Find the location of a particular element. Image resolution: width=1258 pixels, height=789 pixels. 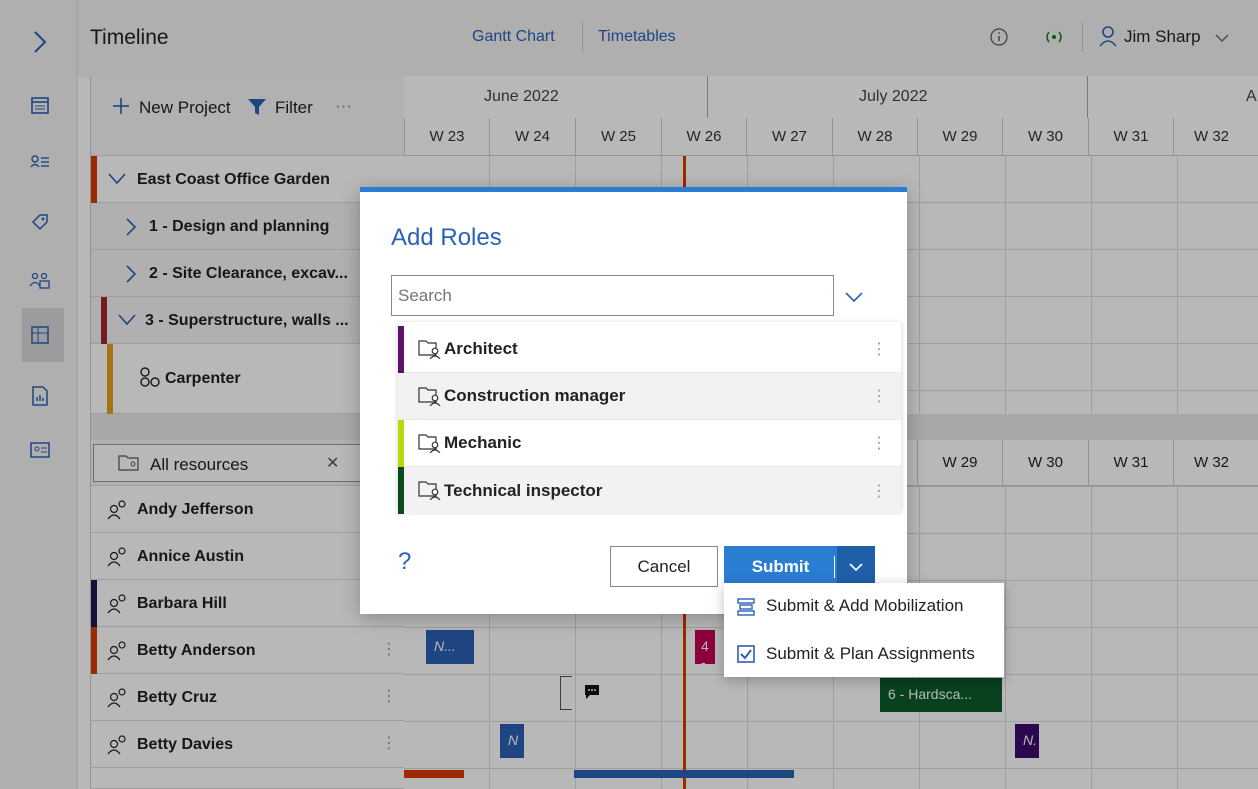

role-name: Mechanic is located at coordinates (483, 442).